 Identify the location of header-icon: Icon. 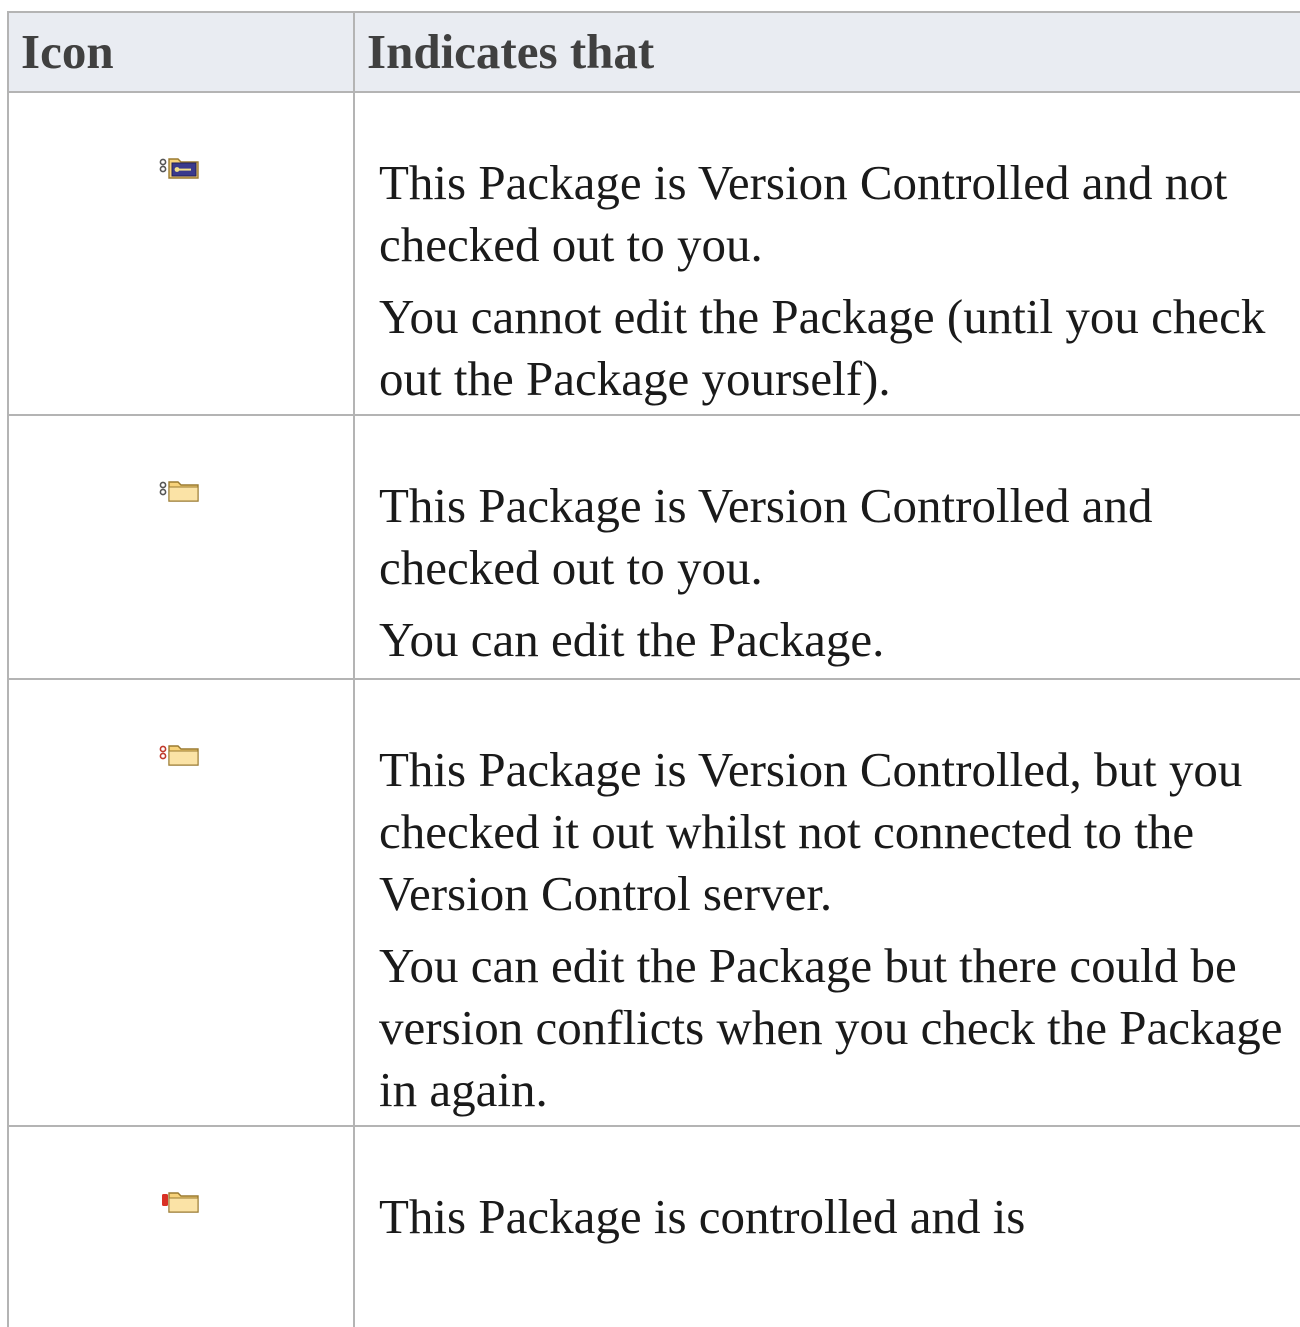
(182, 52).